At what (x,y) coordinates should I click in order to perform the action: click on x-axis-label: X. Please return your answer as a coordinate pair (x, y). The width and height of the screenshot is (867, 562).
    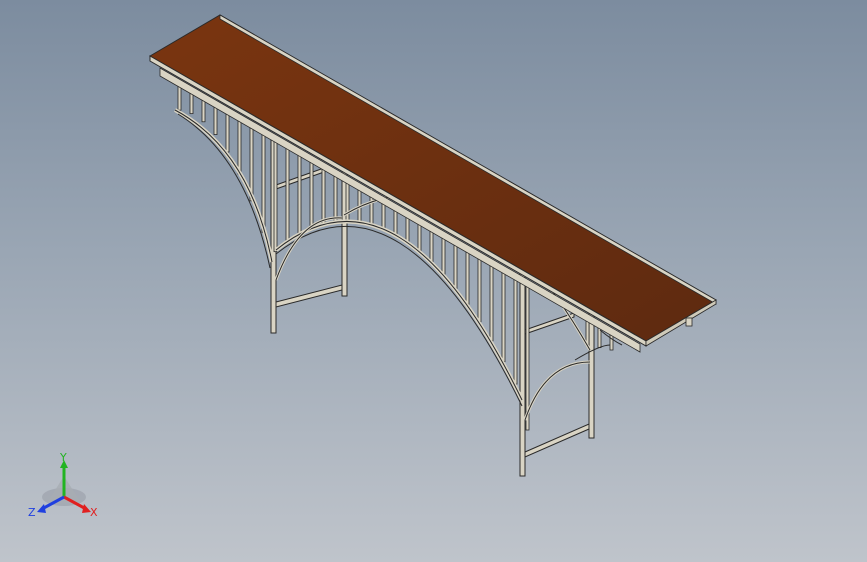
    Looking at the image, I should click on (94, 512).